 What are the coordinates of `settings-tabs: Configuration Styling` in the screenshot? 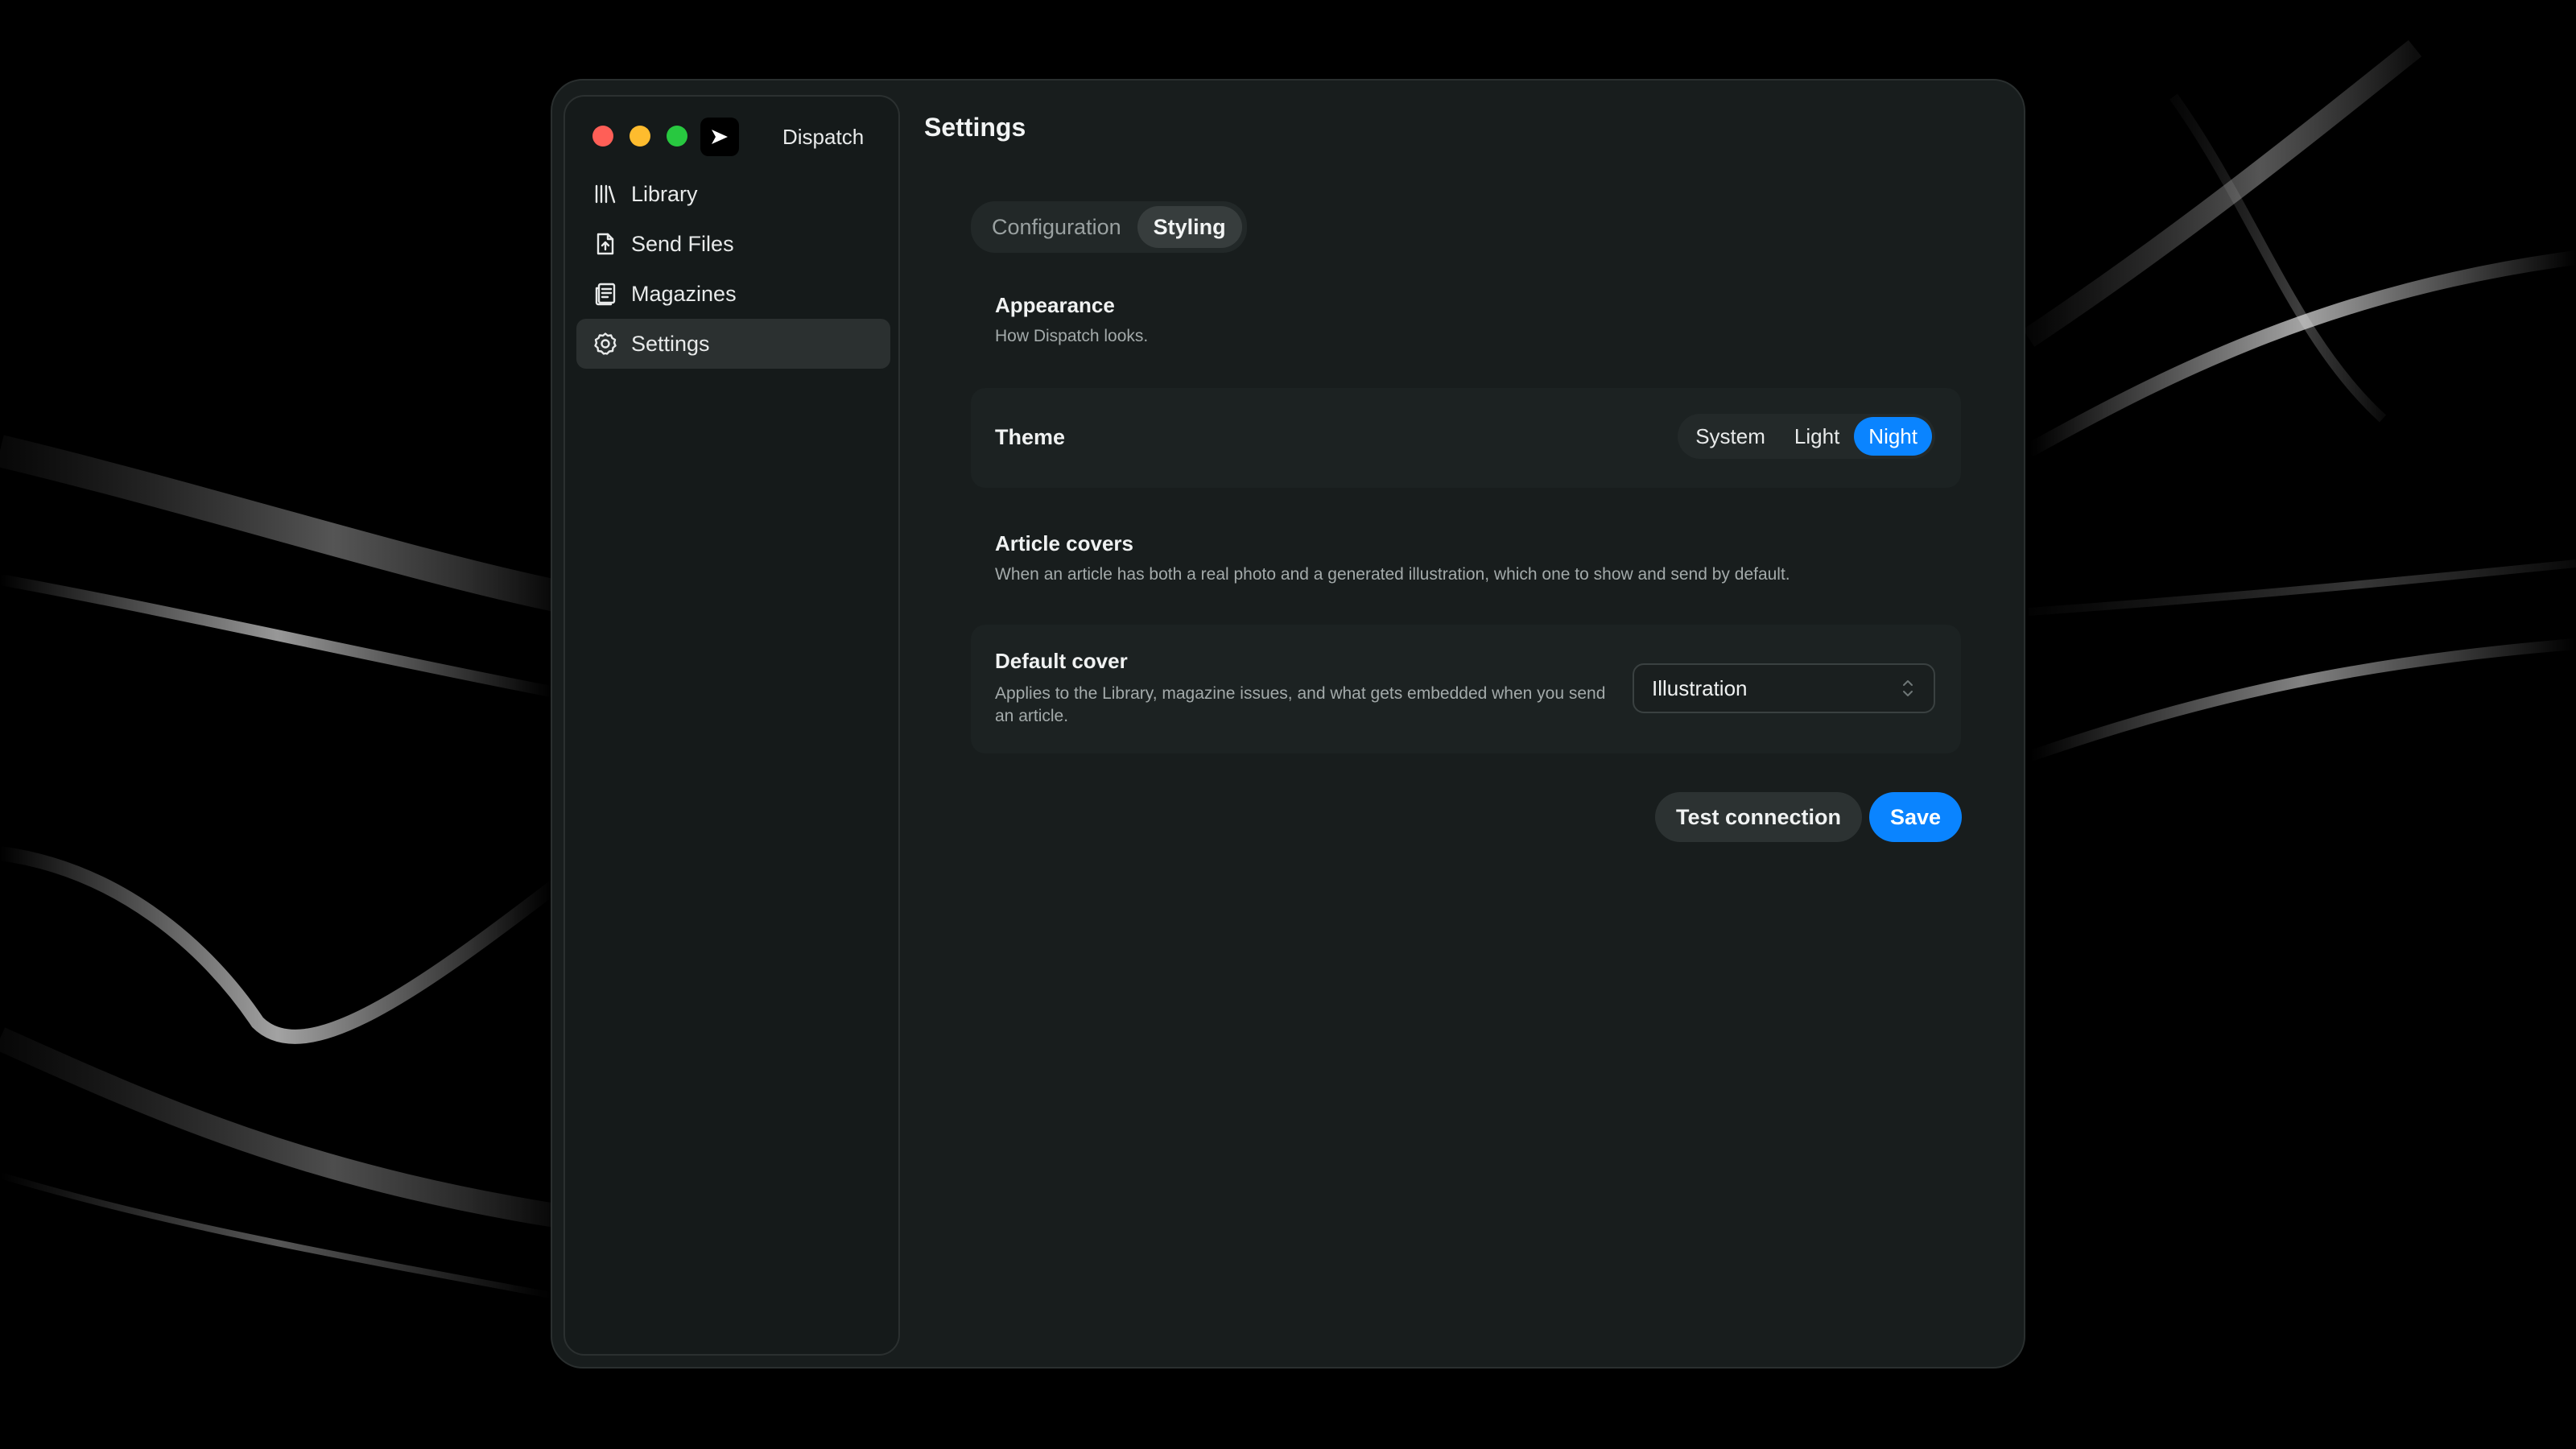 It's located at (1109, 227).